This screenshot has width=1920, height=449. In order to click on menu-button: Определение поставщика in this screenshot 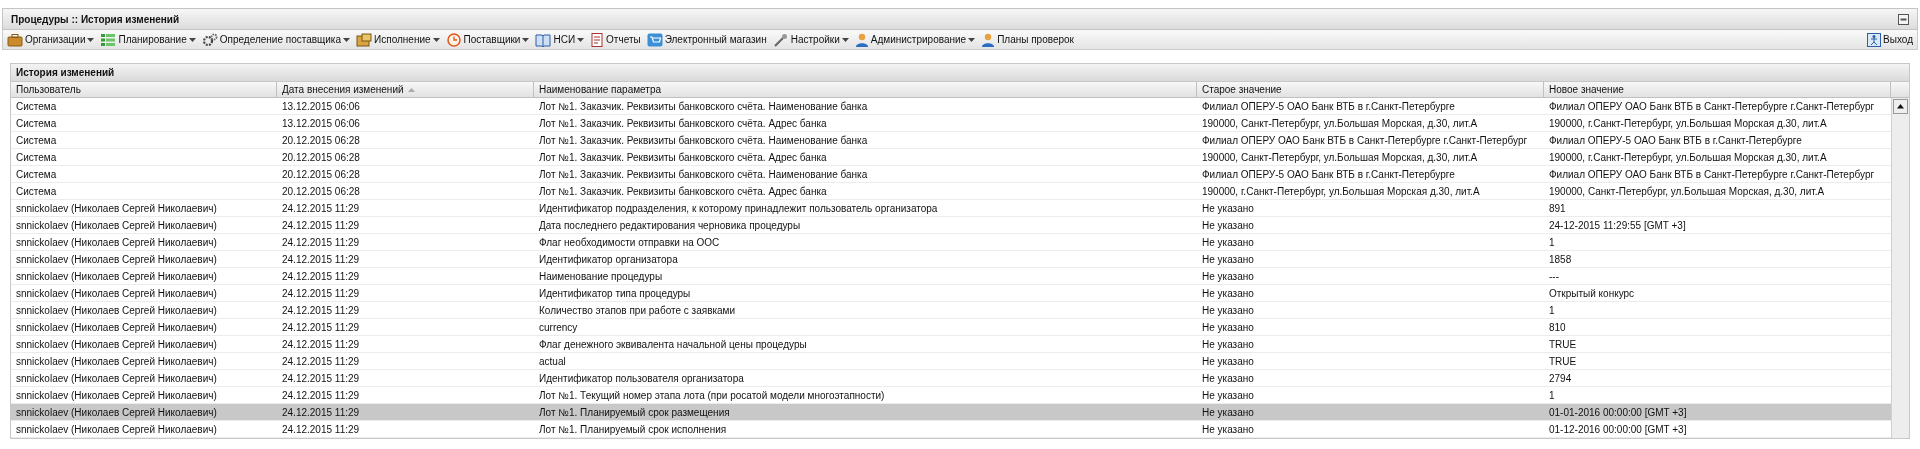, I will do `click(276, 39)`.